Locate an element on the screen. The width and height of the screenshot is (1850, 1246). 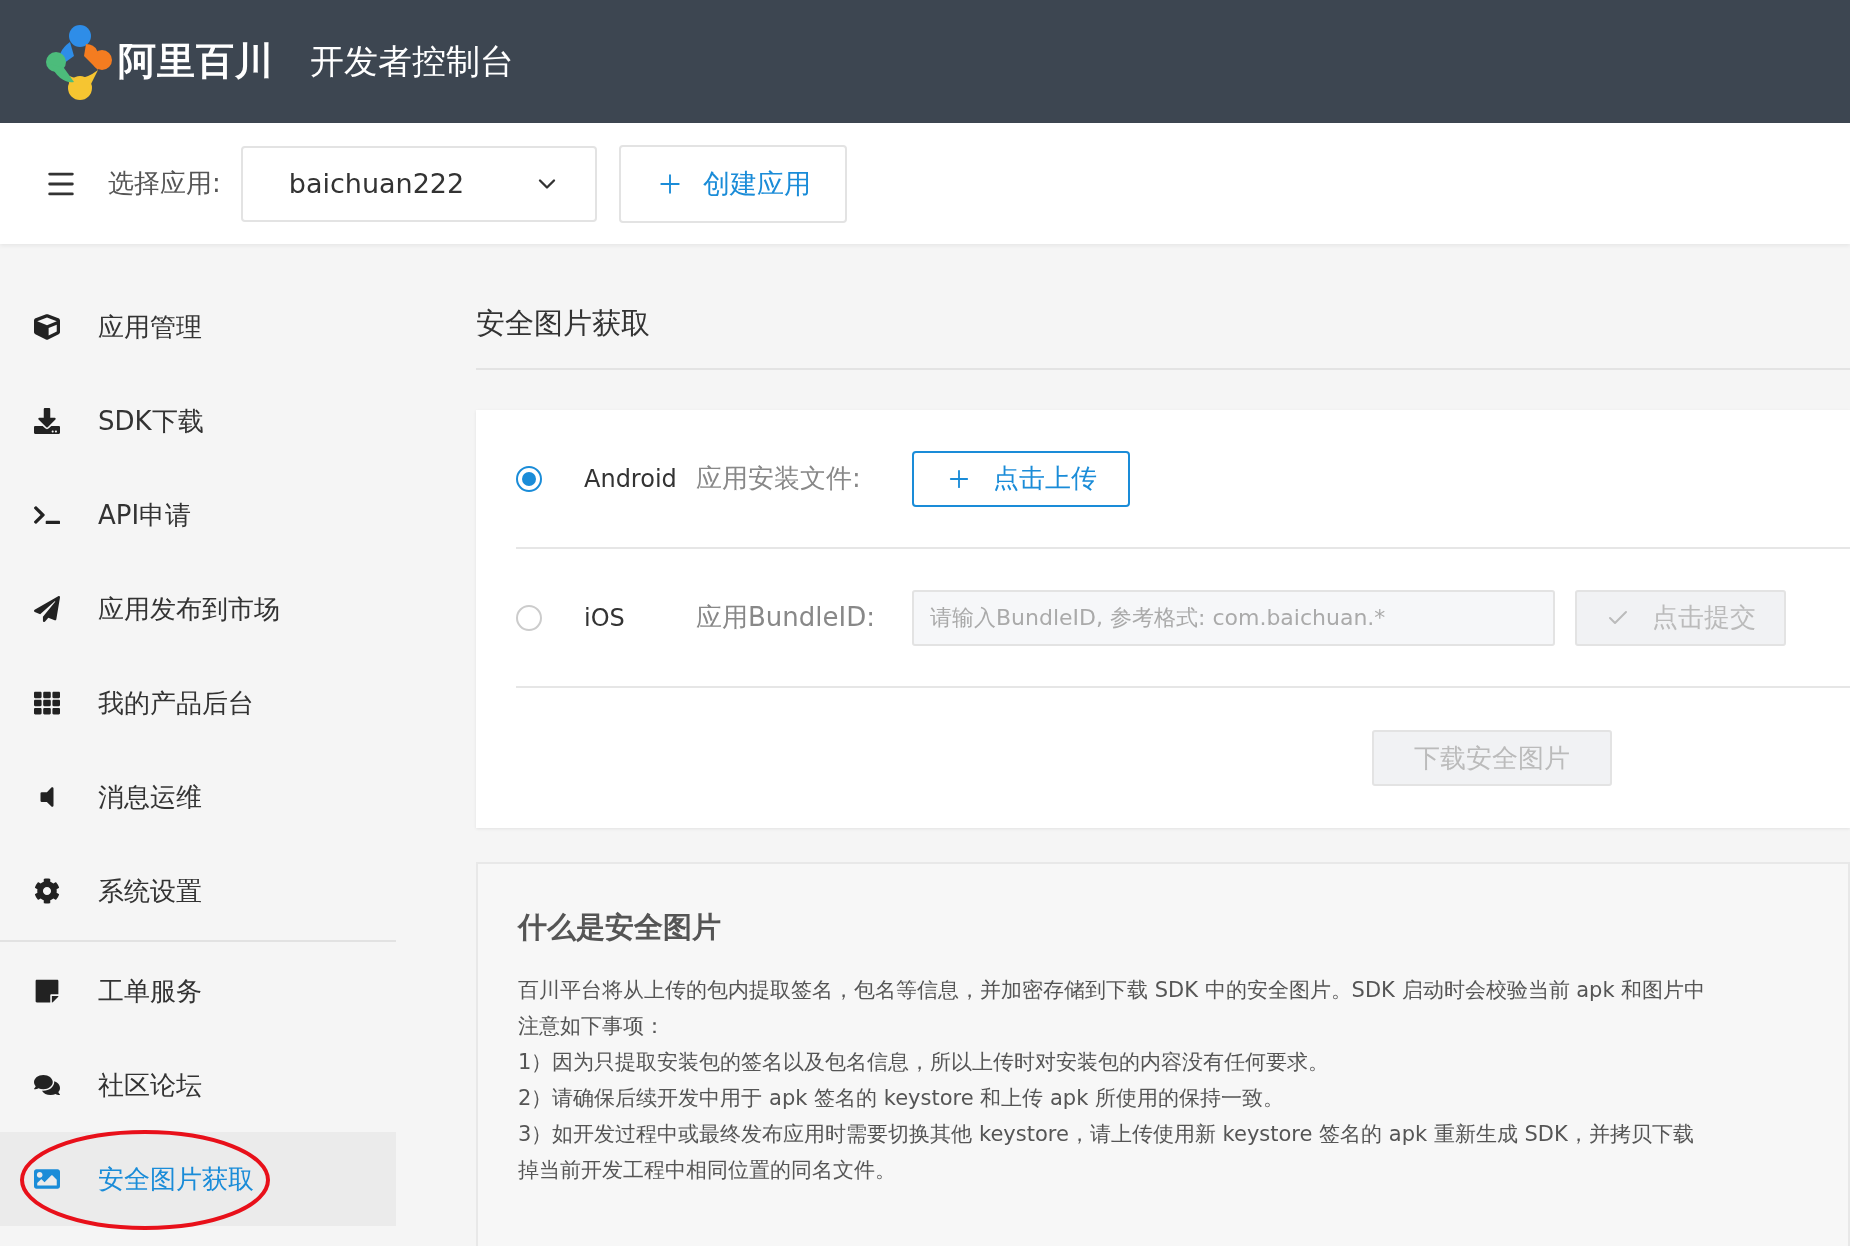
sidebar-item: 应用发布到市场 is located at coordinates (198, 609).